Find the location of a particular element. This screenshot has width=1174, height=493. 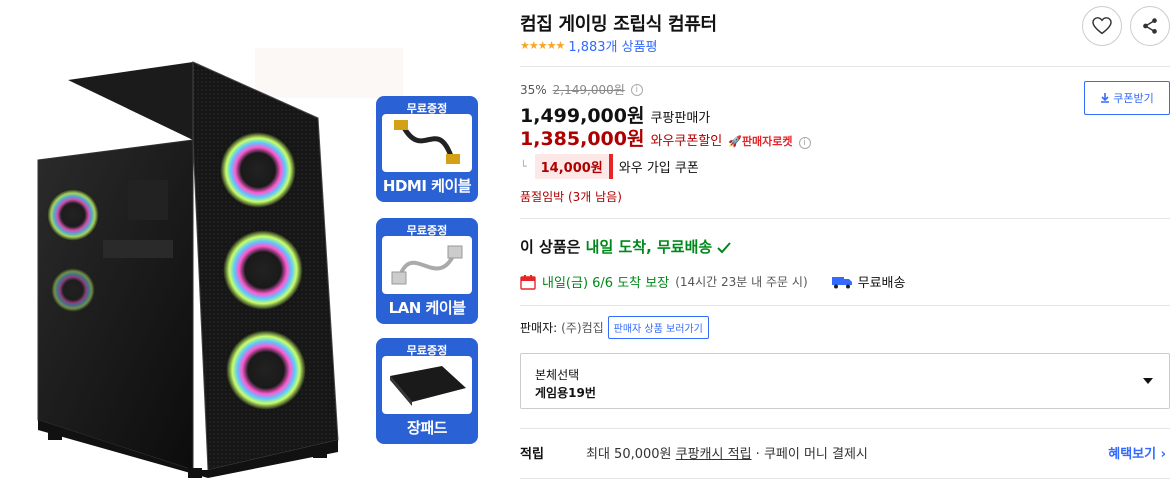

free-shipping: 무료배송 is located at coordinates (868, 281).